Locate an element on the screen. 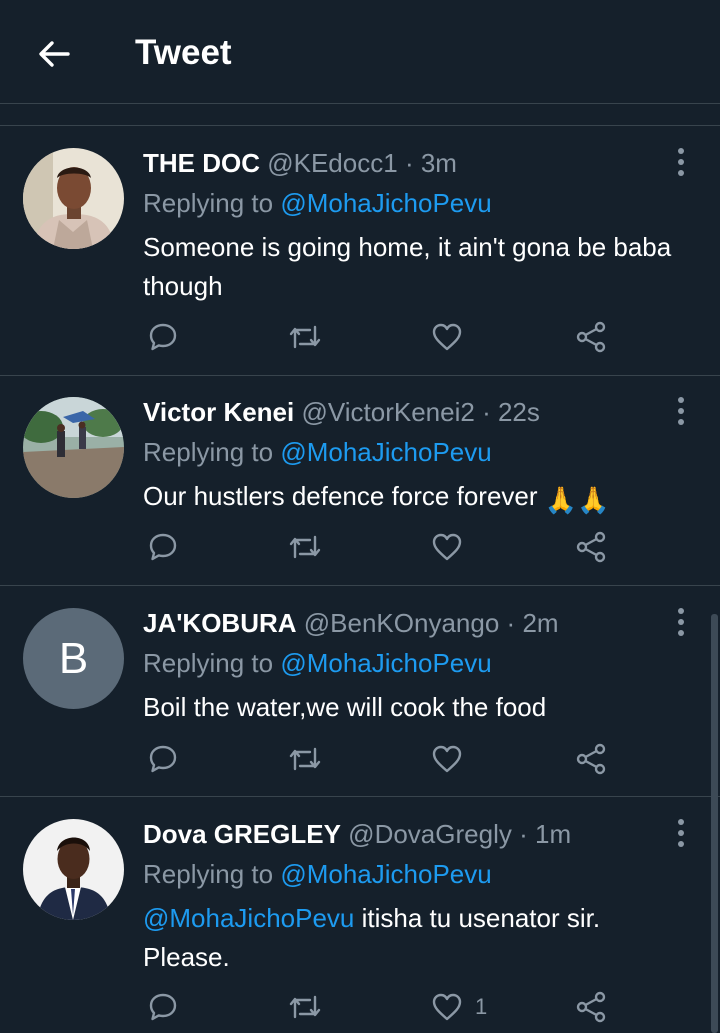  display-name: JA'KOBURA is located at coordinates (220, 623).